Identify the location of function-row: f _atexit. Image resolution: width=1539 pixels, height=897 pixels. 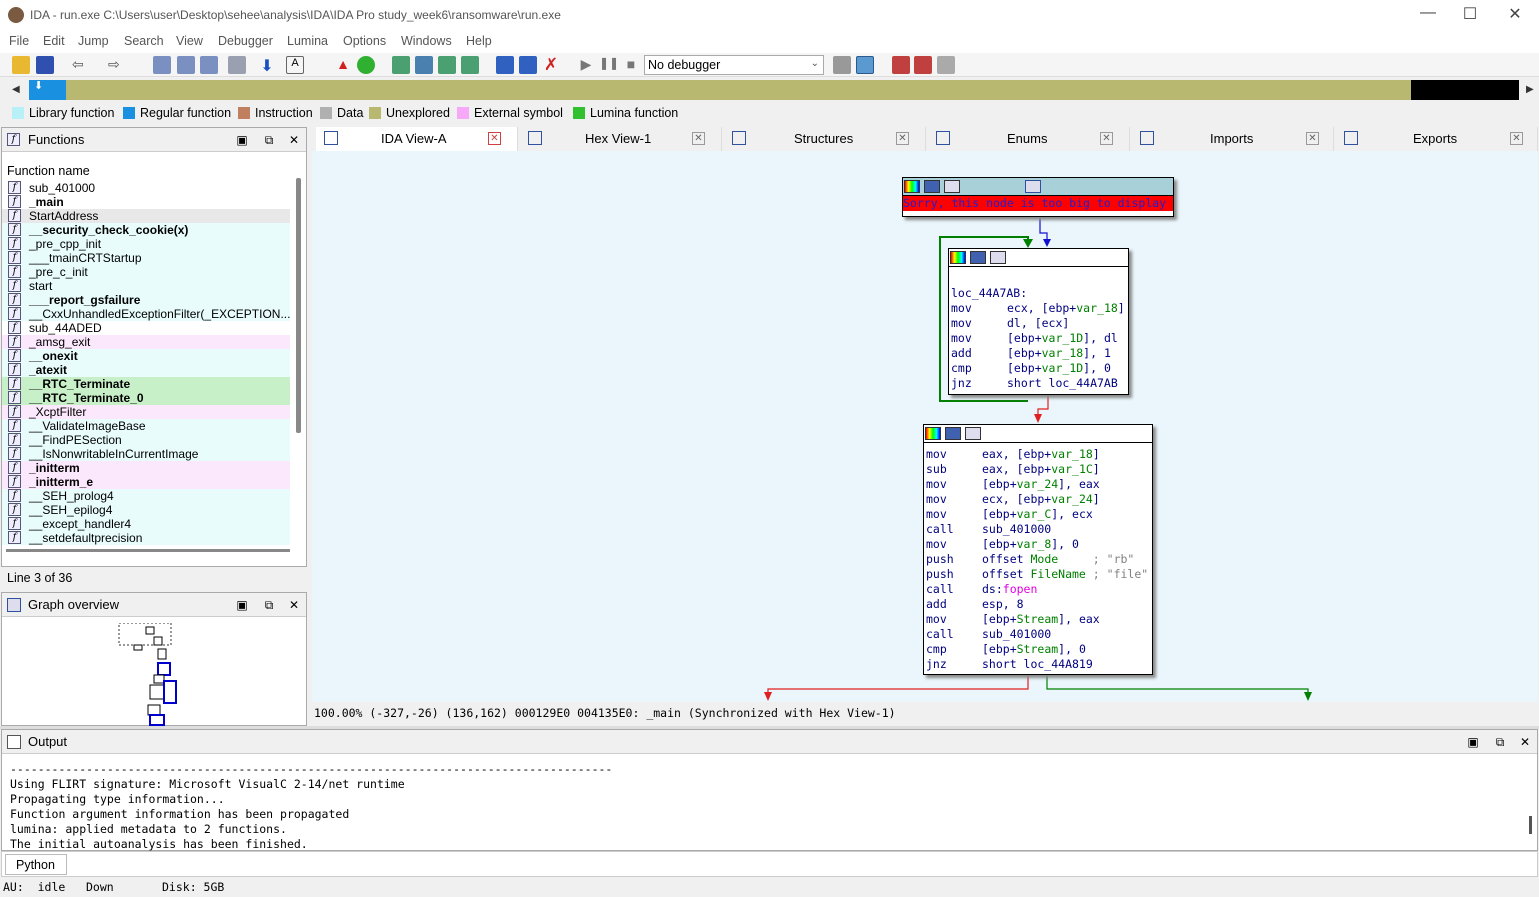
(146, 370).